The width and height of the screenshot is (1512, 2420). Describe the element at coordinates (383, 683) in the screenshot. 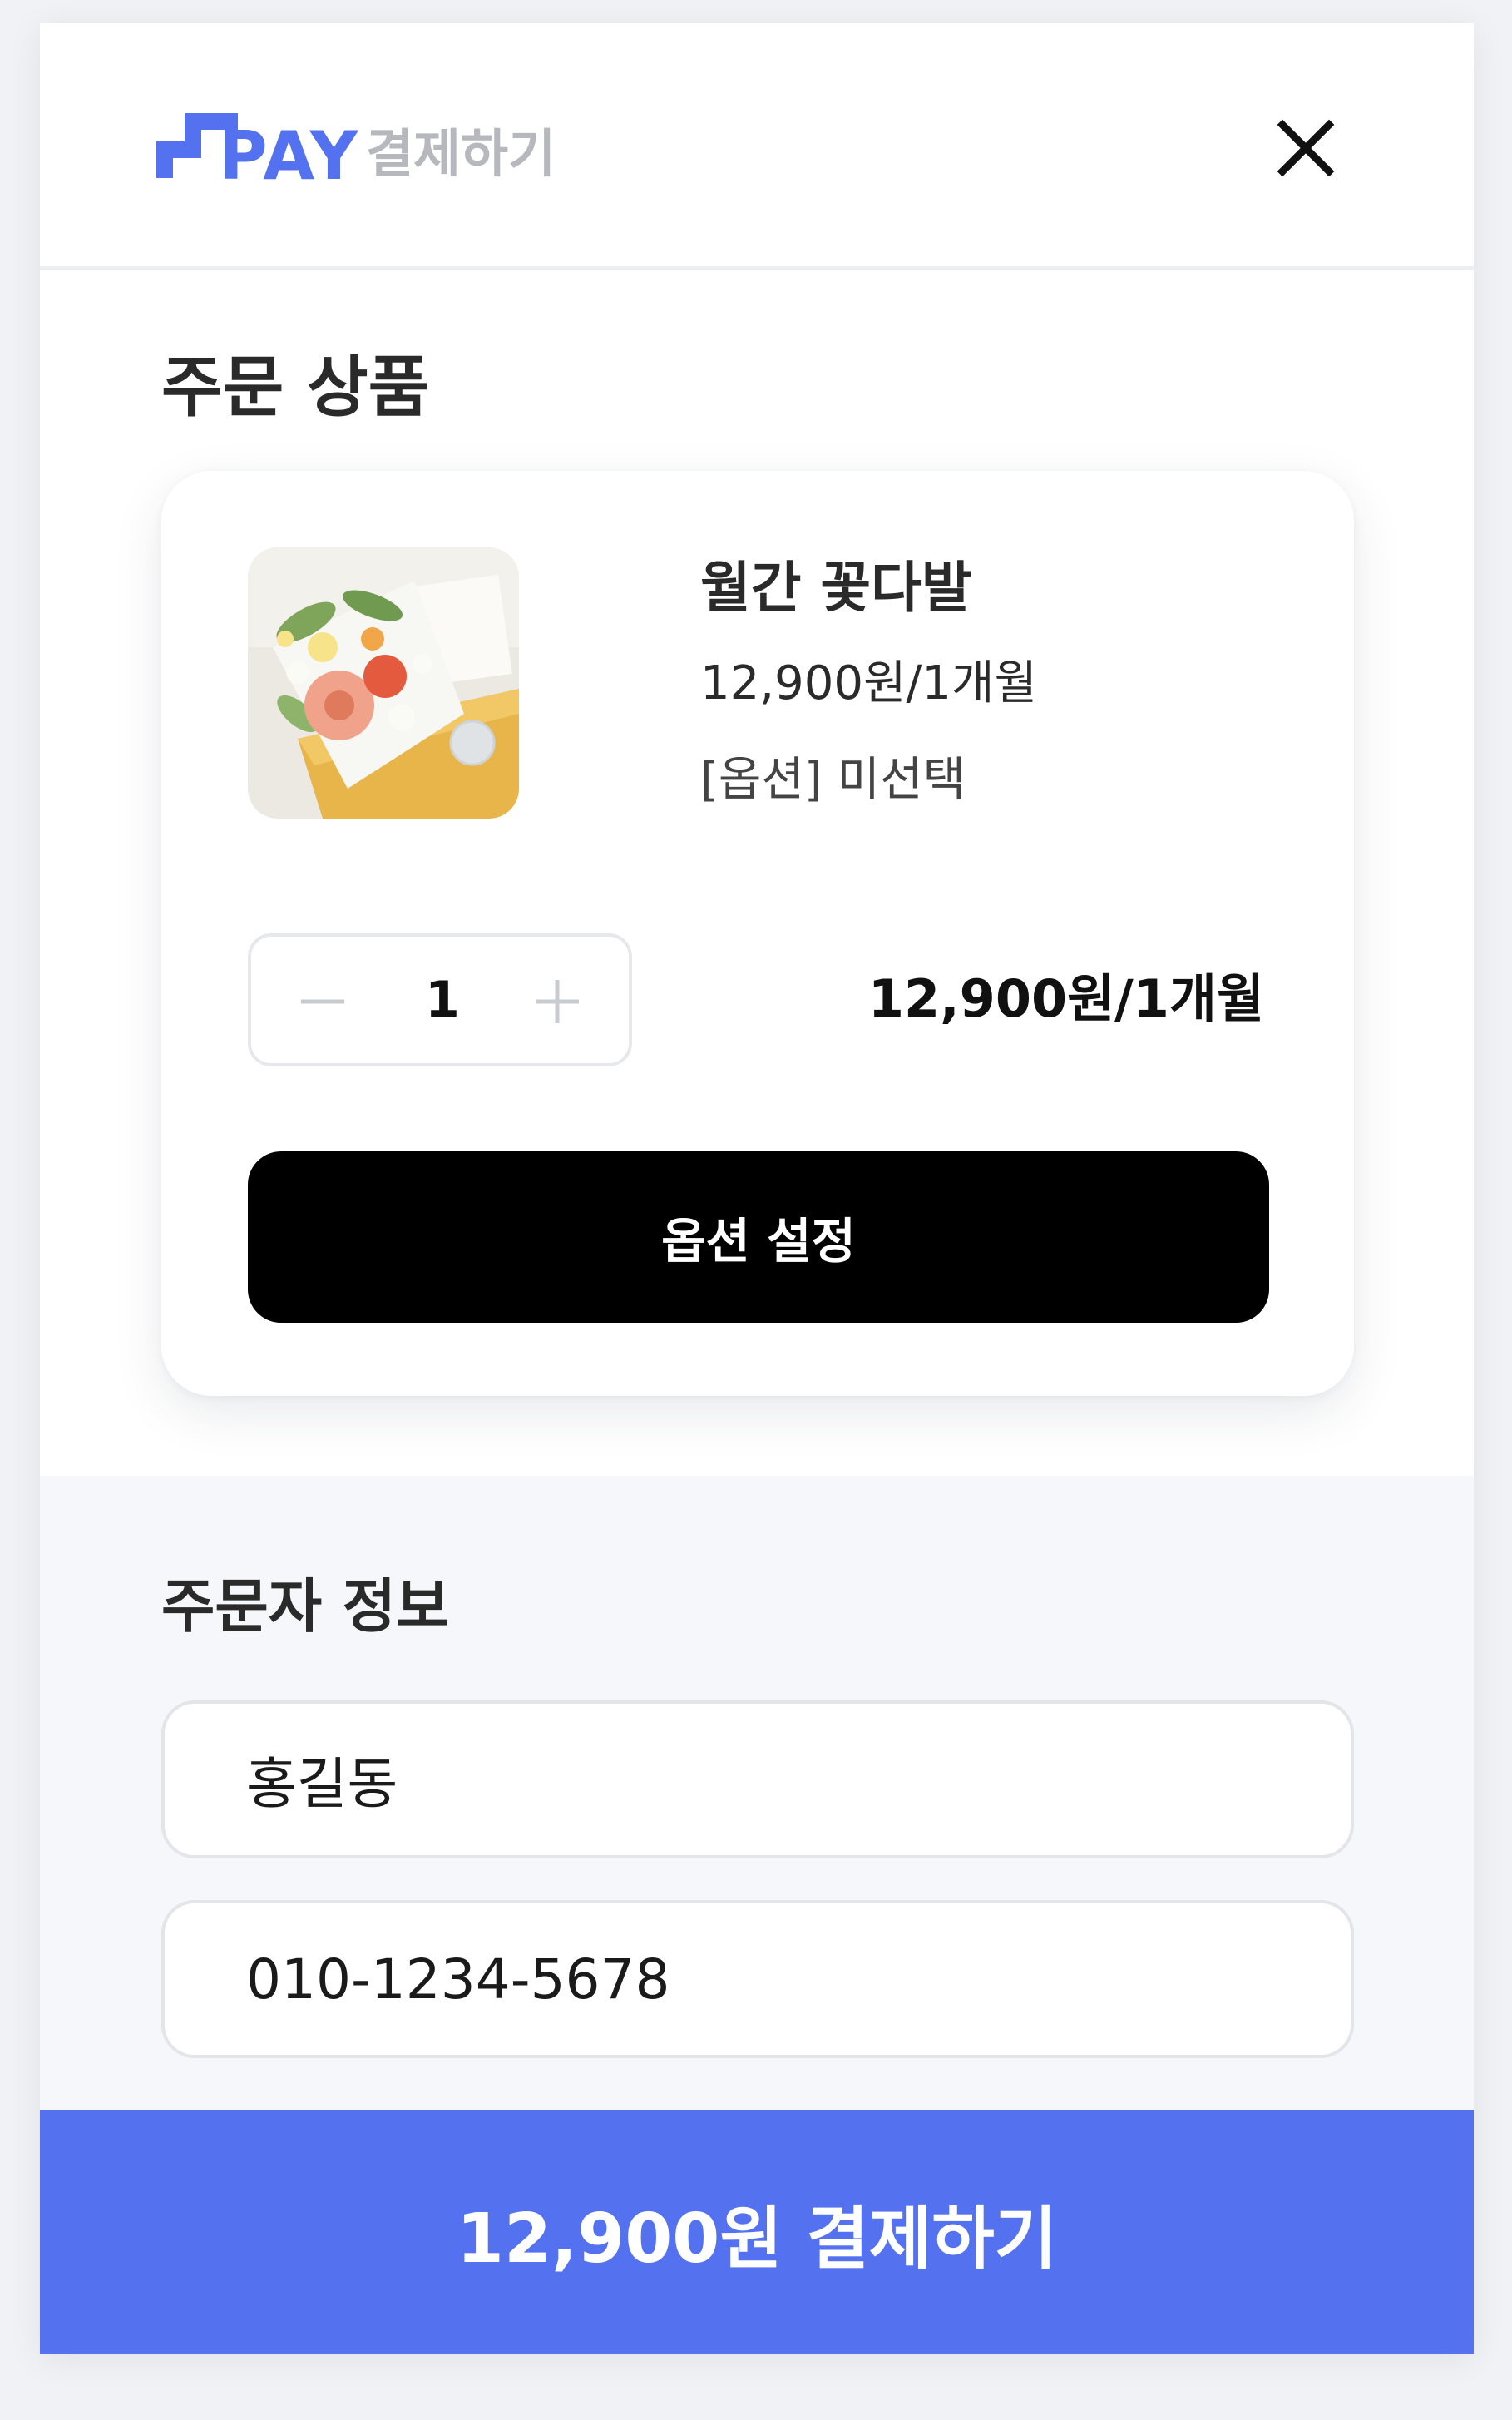

I see `product-image` at that location.